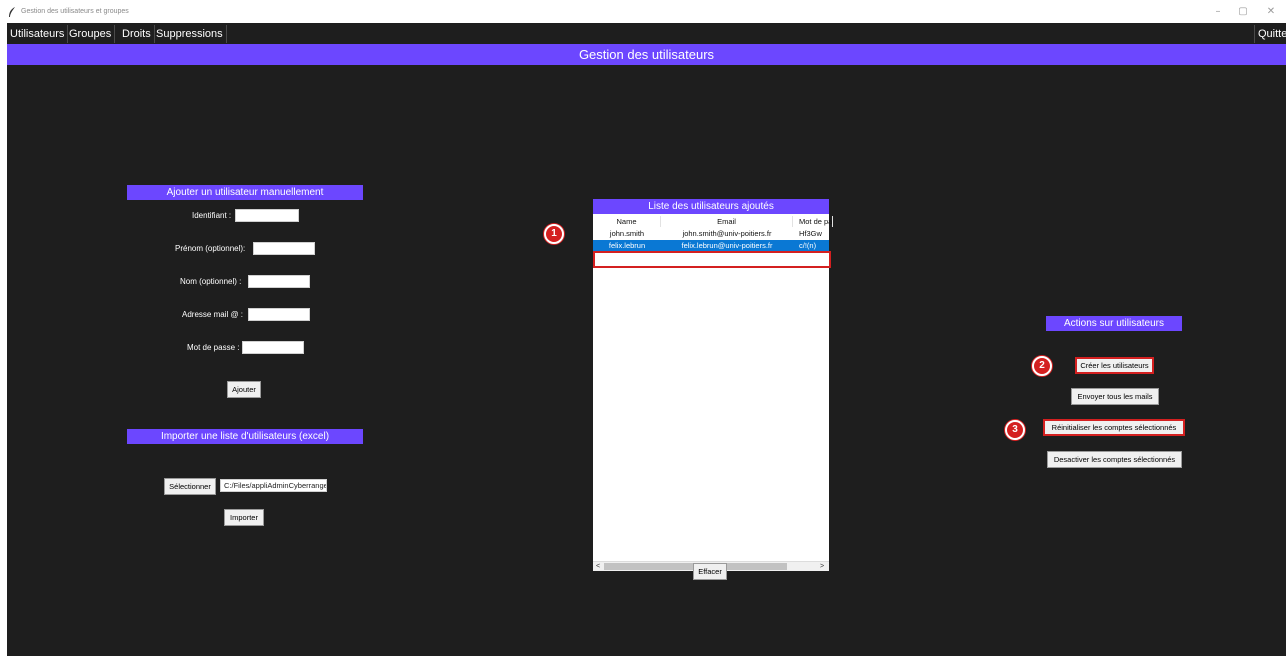 The image size is (1286, 656). Describe the element at coordinates (627, 245) in the screenshot. I see `cell-name: felix.lebrun` at that location.